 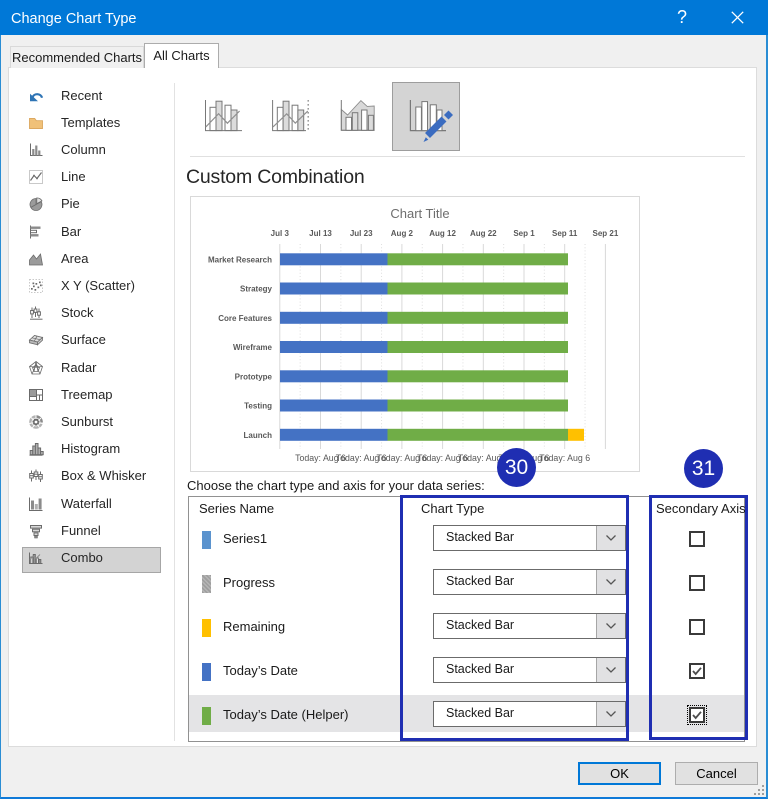 I want to click on svg-text: Market Research, so click(x=240, y=259).